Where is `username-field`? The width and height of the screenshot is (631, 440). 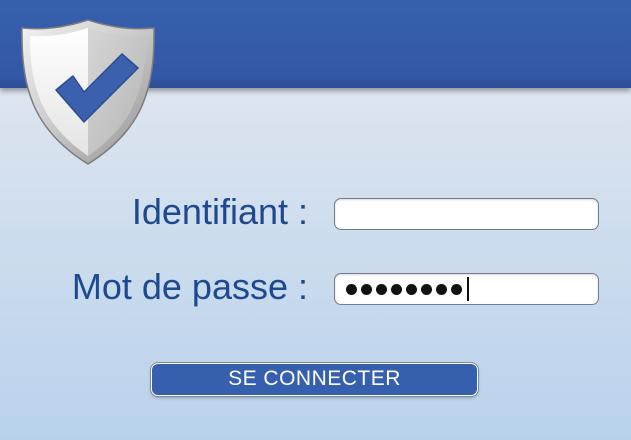
username-field is located at coordinates (466, 214).